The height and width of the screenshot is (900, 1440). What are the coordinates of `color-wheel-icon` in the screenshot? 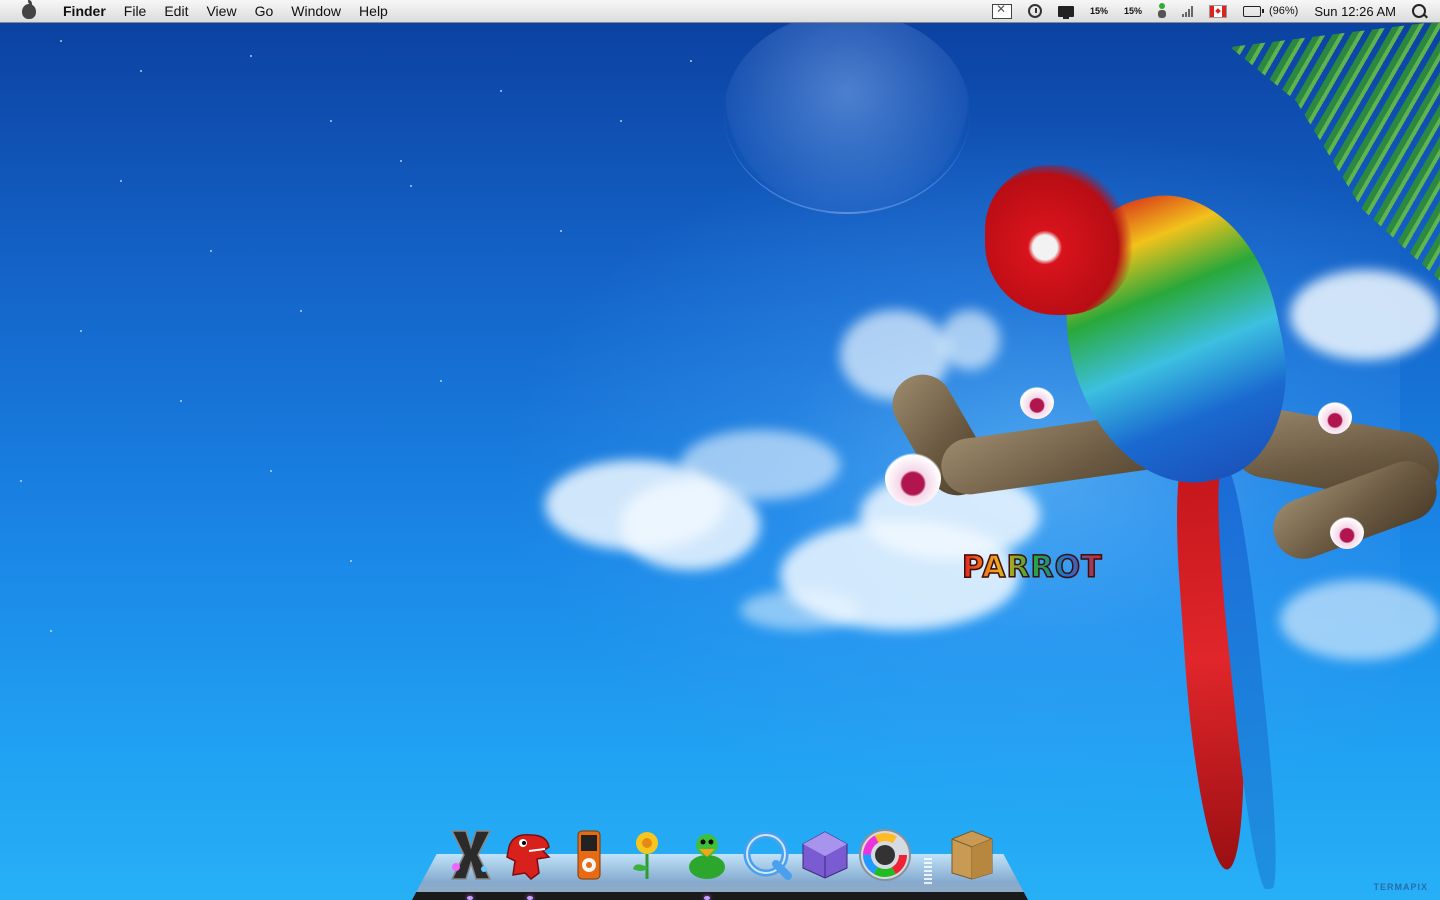 It's located at (885, 855).